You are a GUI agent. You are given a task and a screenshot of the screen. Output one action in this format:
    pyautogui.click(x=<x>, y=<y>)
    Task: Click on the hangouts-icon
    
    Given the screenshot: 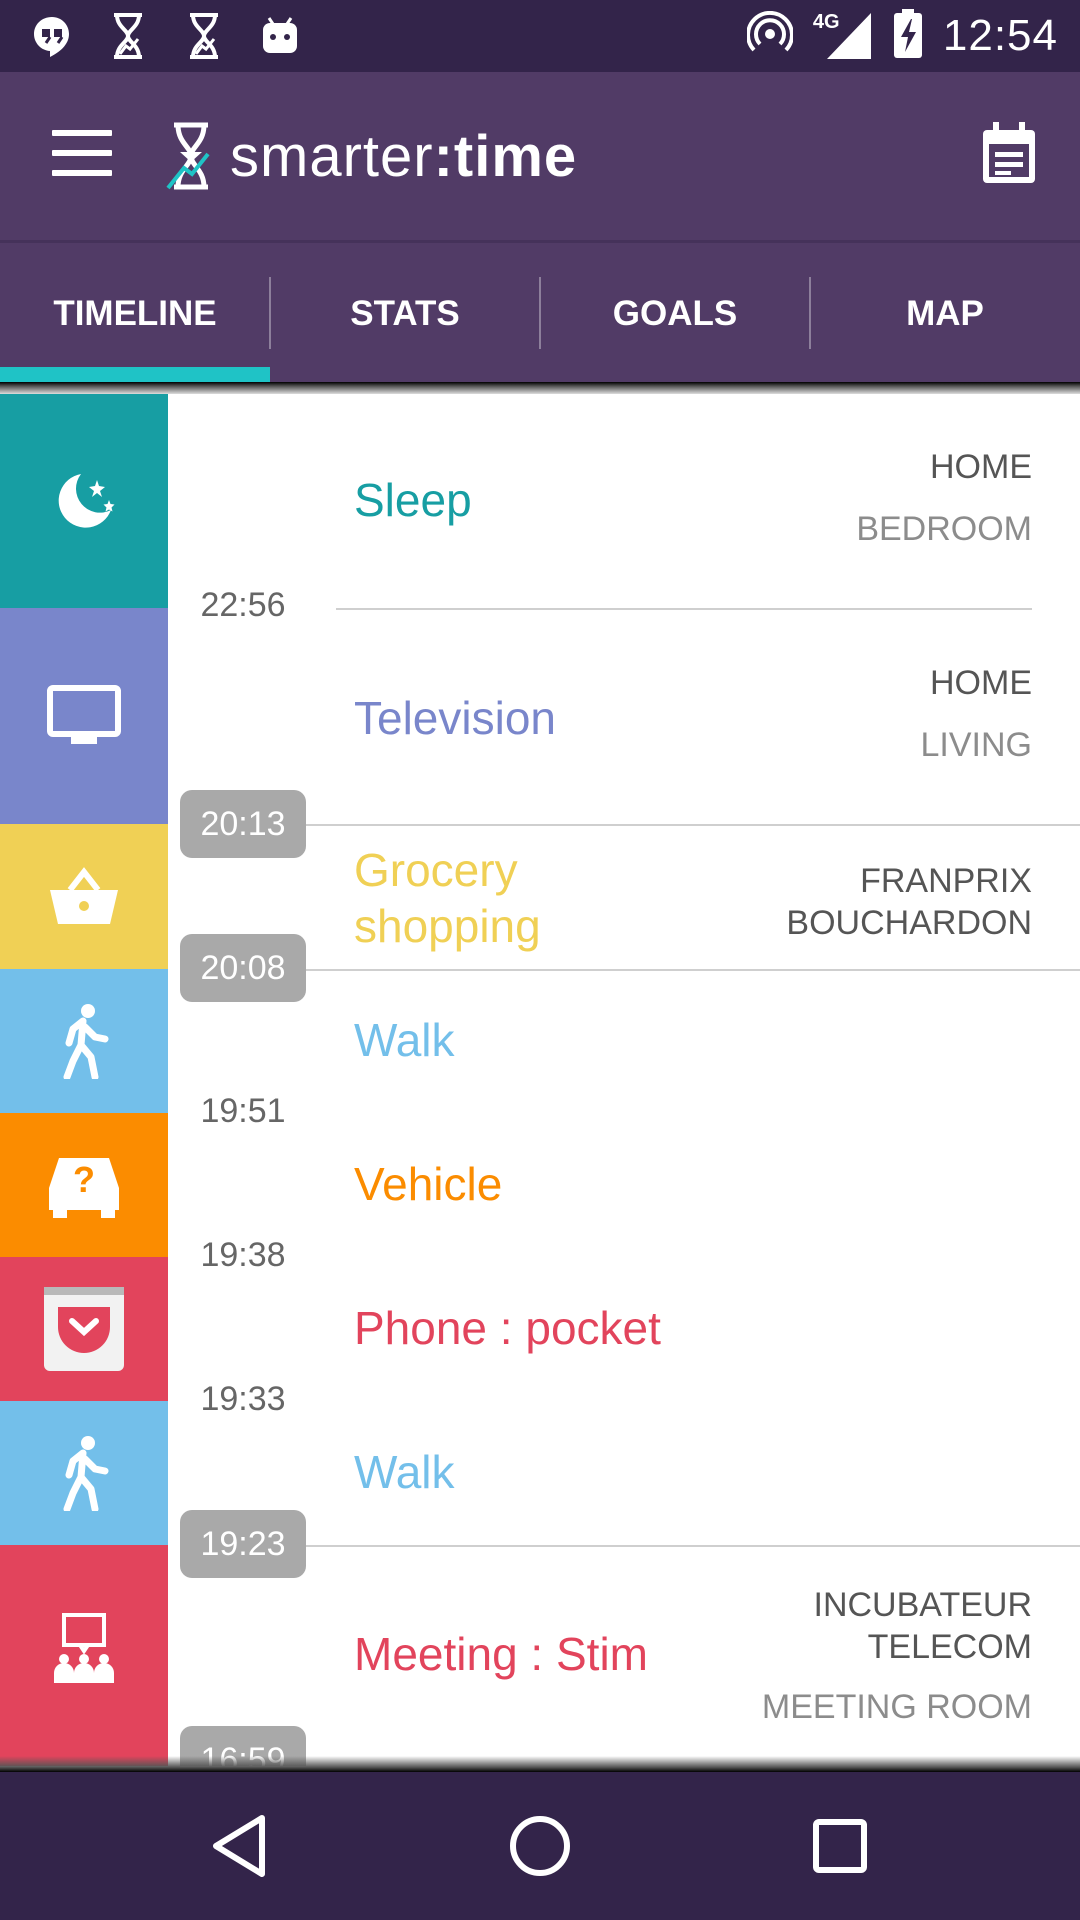 What is the action you would take?
    pyautogui.click(x=52, y=36)
    